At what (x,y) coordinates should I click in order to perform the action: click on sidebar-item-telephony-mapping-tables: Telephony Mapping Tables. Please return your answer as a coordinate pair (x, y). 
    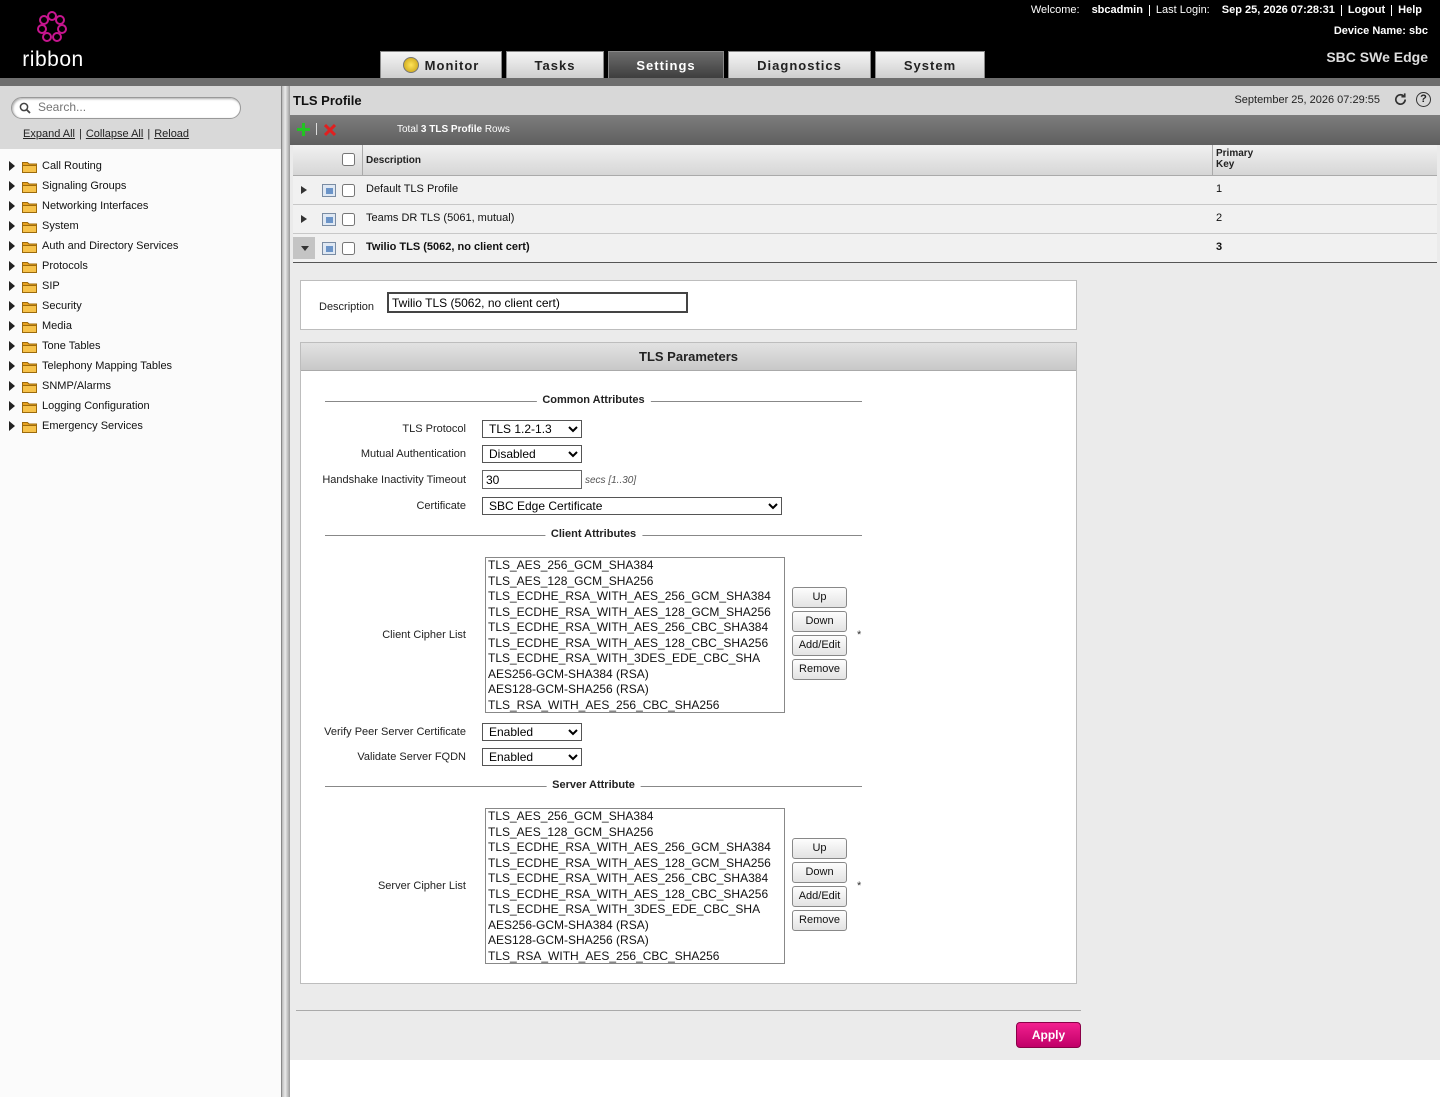
    Looking at the image, I should click on (140, 366).